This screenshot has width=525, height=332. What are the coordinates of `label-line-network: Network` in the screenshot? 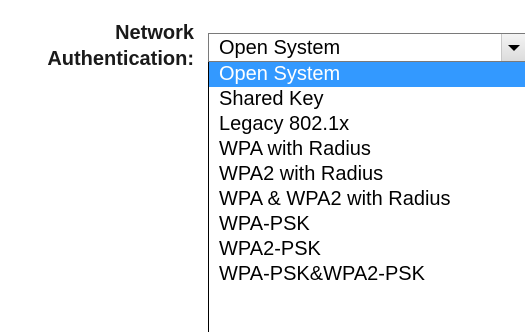 It's located at (154, 33).